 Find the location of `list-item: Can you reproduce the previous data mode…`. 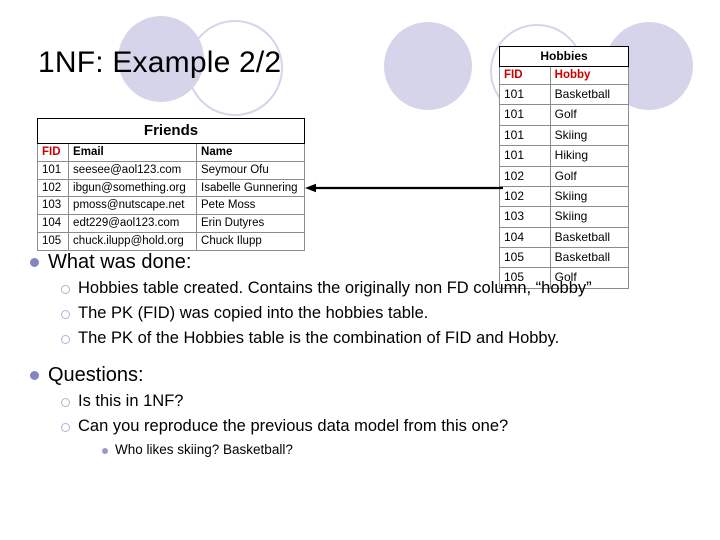

list-item: Can you reproduce the previous data mode… is located at coordinates (360, 427).